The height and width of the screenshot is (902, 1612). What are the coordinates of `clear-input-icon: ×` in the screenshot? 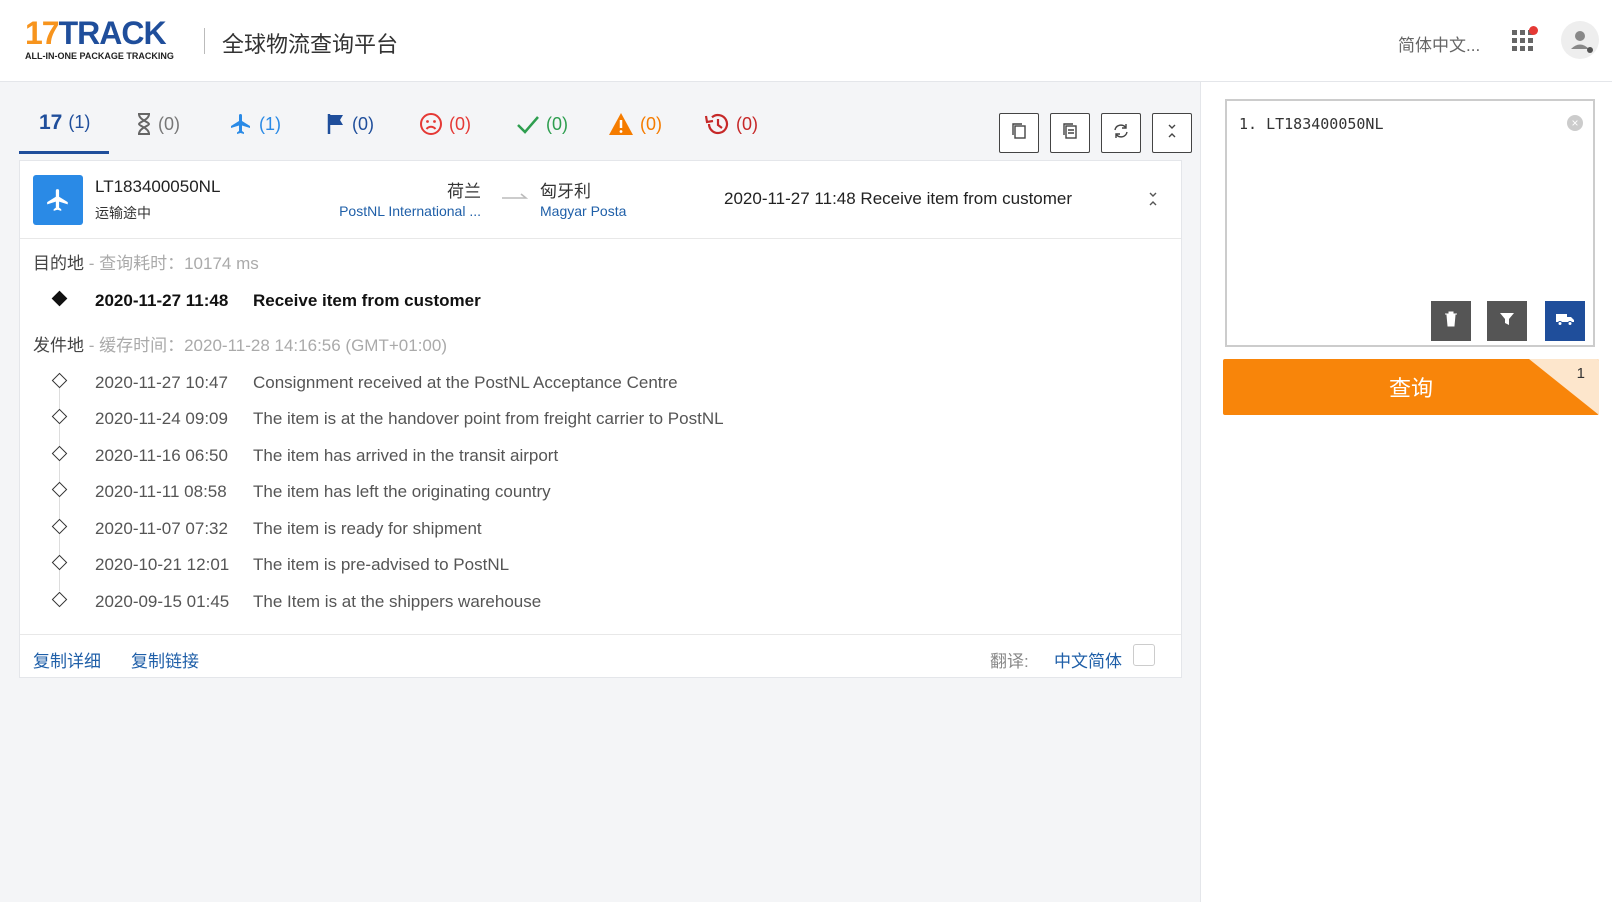 It's located at (1575, 123).